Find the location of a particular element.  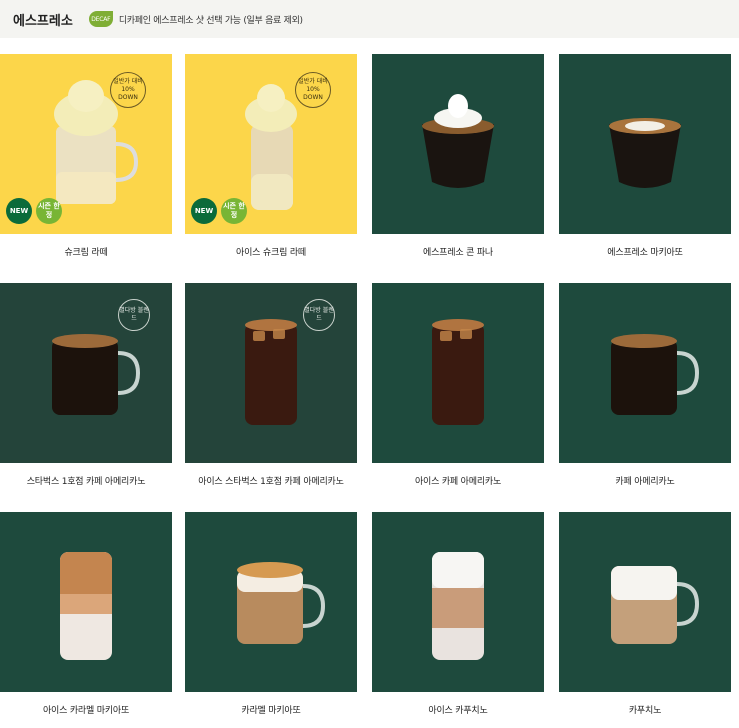

product-card: 아이스 카라멜 마키아또 is located at coordinates (86, 618).